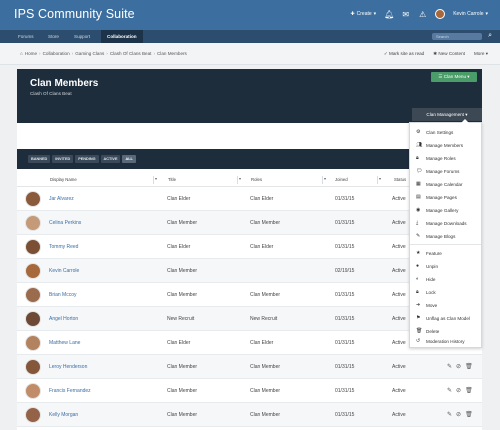  I want to click on create-button: ✚ Create ▾, so click(363, 14).